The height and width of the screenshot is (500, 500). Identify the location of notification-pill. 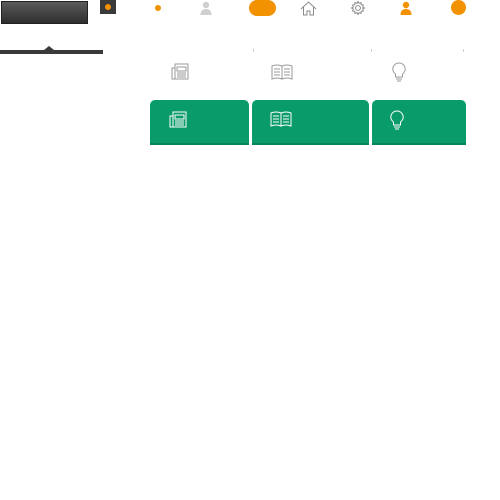
(262, 8).